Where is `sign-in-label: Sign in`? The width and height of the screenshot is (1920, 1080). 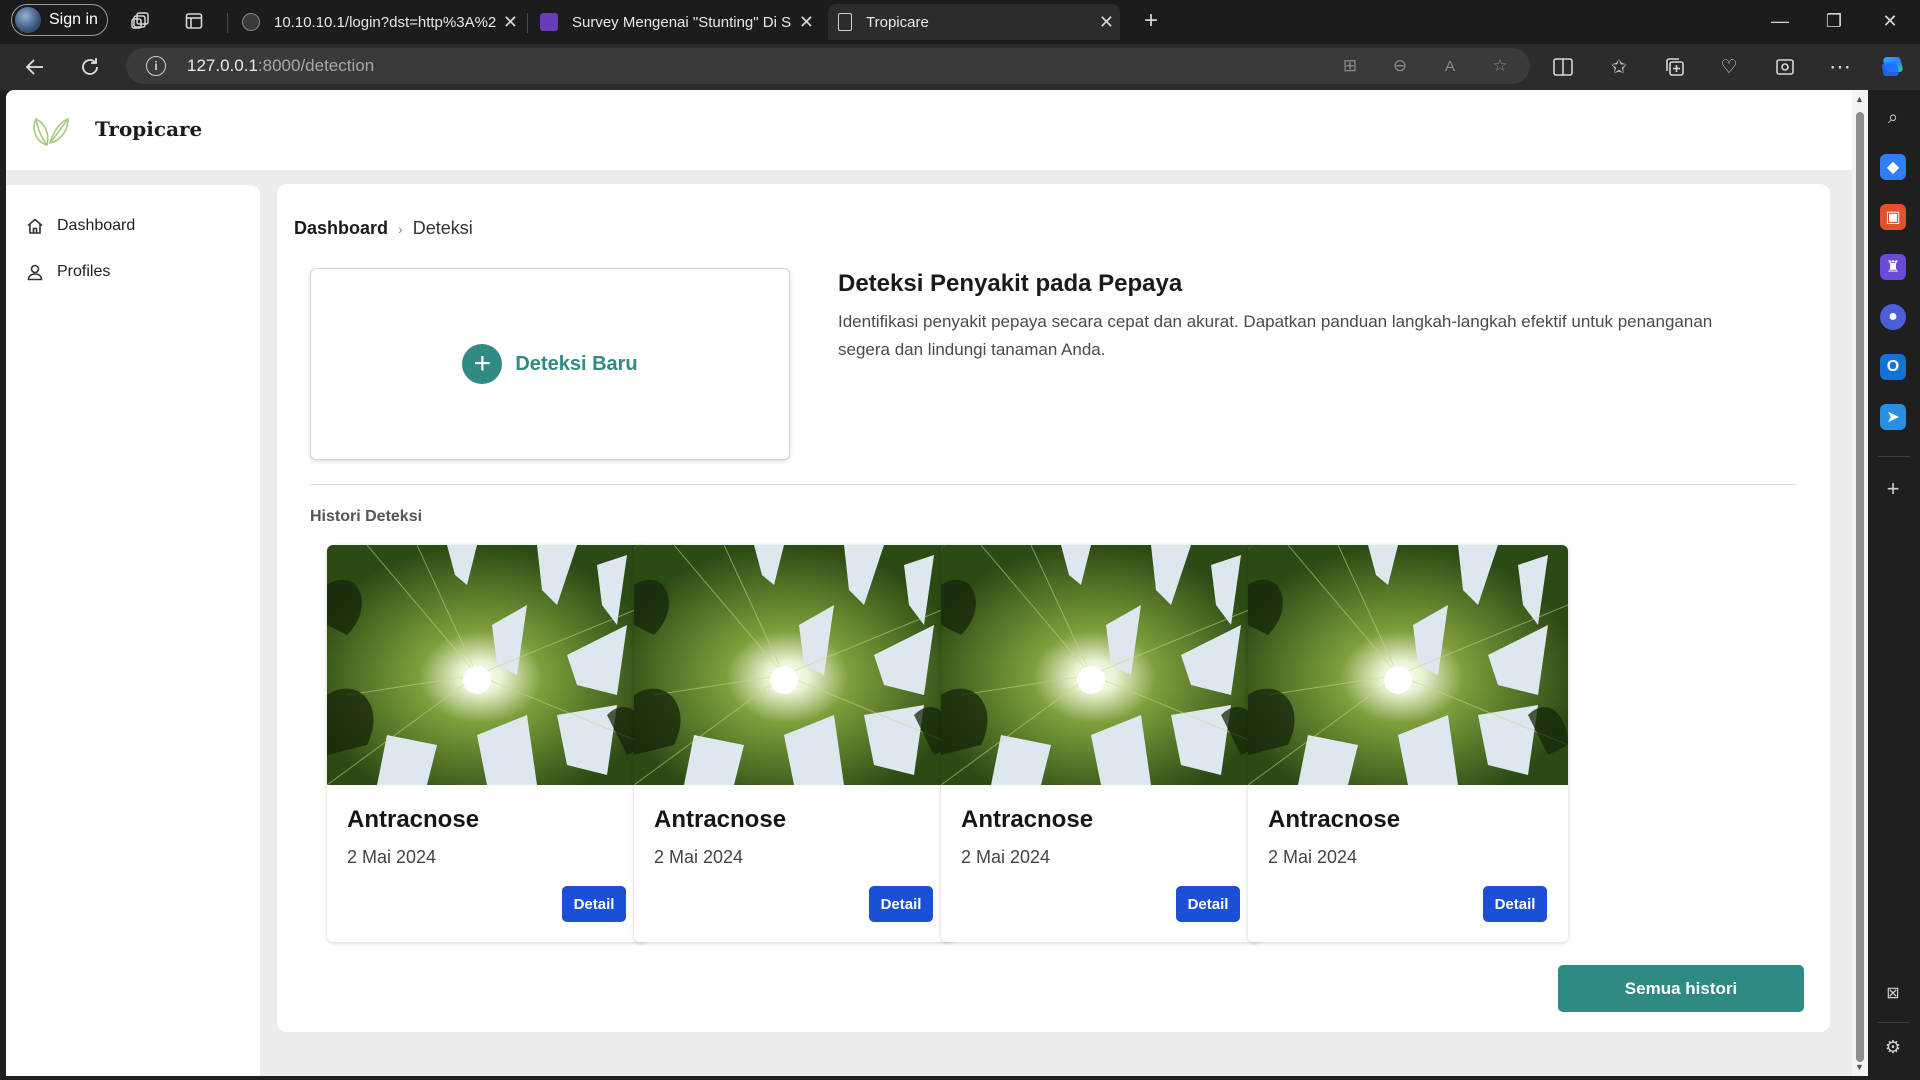
sign-in-label: Sign in is located at coordinates (73, 19).